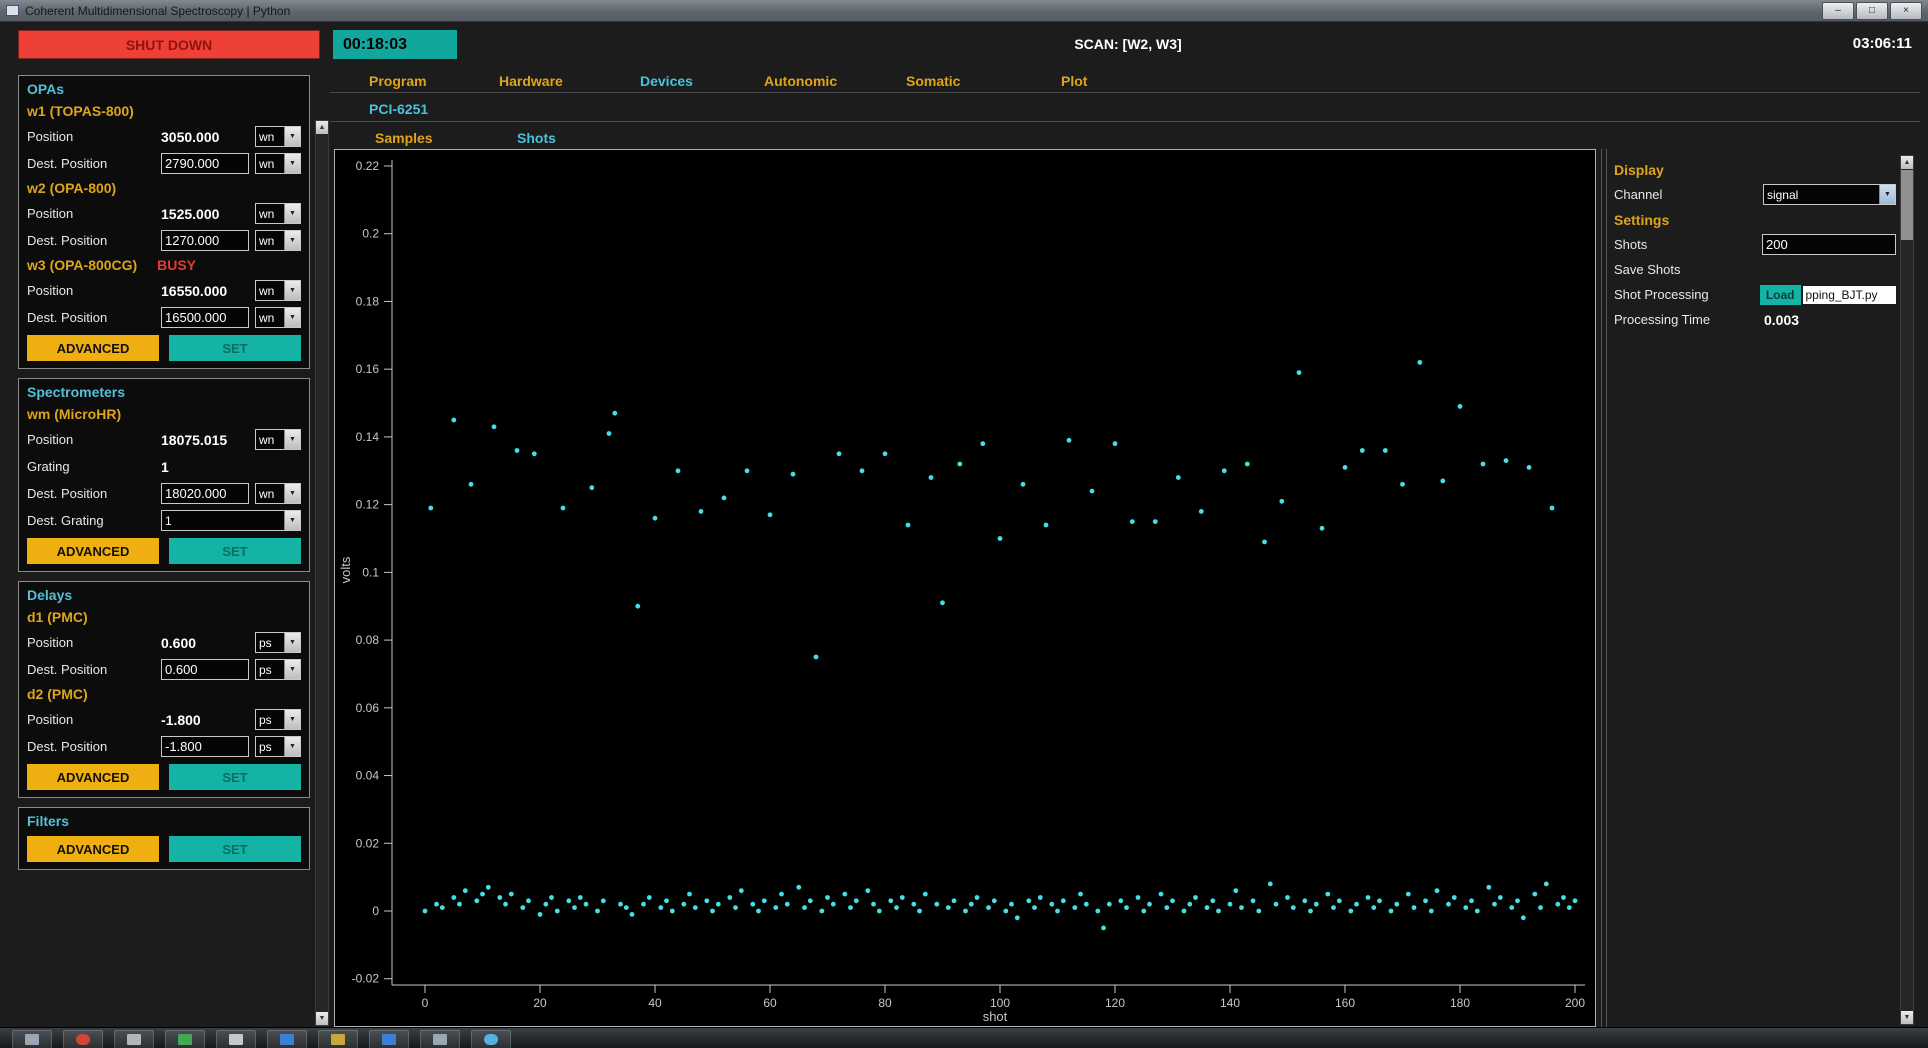 Image resolution: width=1928 pixels, height=1048 pixels. What do you see at coordinates (164, 617) in the screenshot?
I see `hardware-name-d1: d1 (PMC)` at bounding box center [164, 617].